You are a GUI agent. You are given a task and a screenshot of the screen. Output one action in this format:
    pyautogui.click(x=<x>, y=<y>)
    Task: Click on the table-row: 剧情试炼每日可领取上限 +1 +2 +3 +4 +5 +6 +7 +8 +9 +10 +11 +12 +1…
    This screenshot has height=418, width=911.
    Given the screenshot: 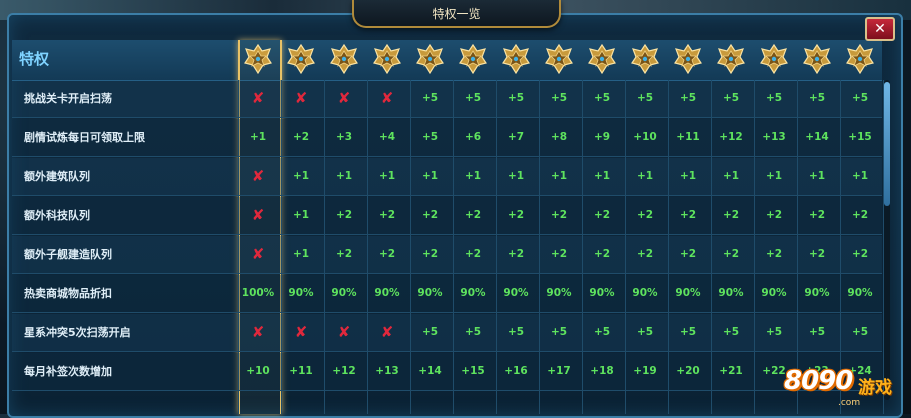 What is the action you would take?
    pyautogui.click(x=447, y=138)
    